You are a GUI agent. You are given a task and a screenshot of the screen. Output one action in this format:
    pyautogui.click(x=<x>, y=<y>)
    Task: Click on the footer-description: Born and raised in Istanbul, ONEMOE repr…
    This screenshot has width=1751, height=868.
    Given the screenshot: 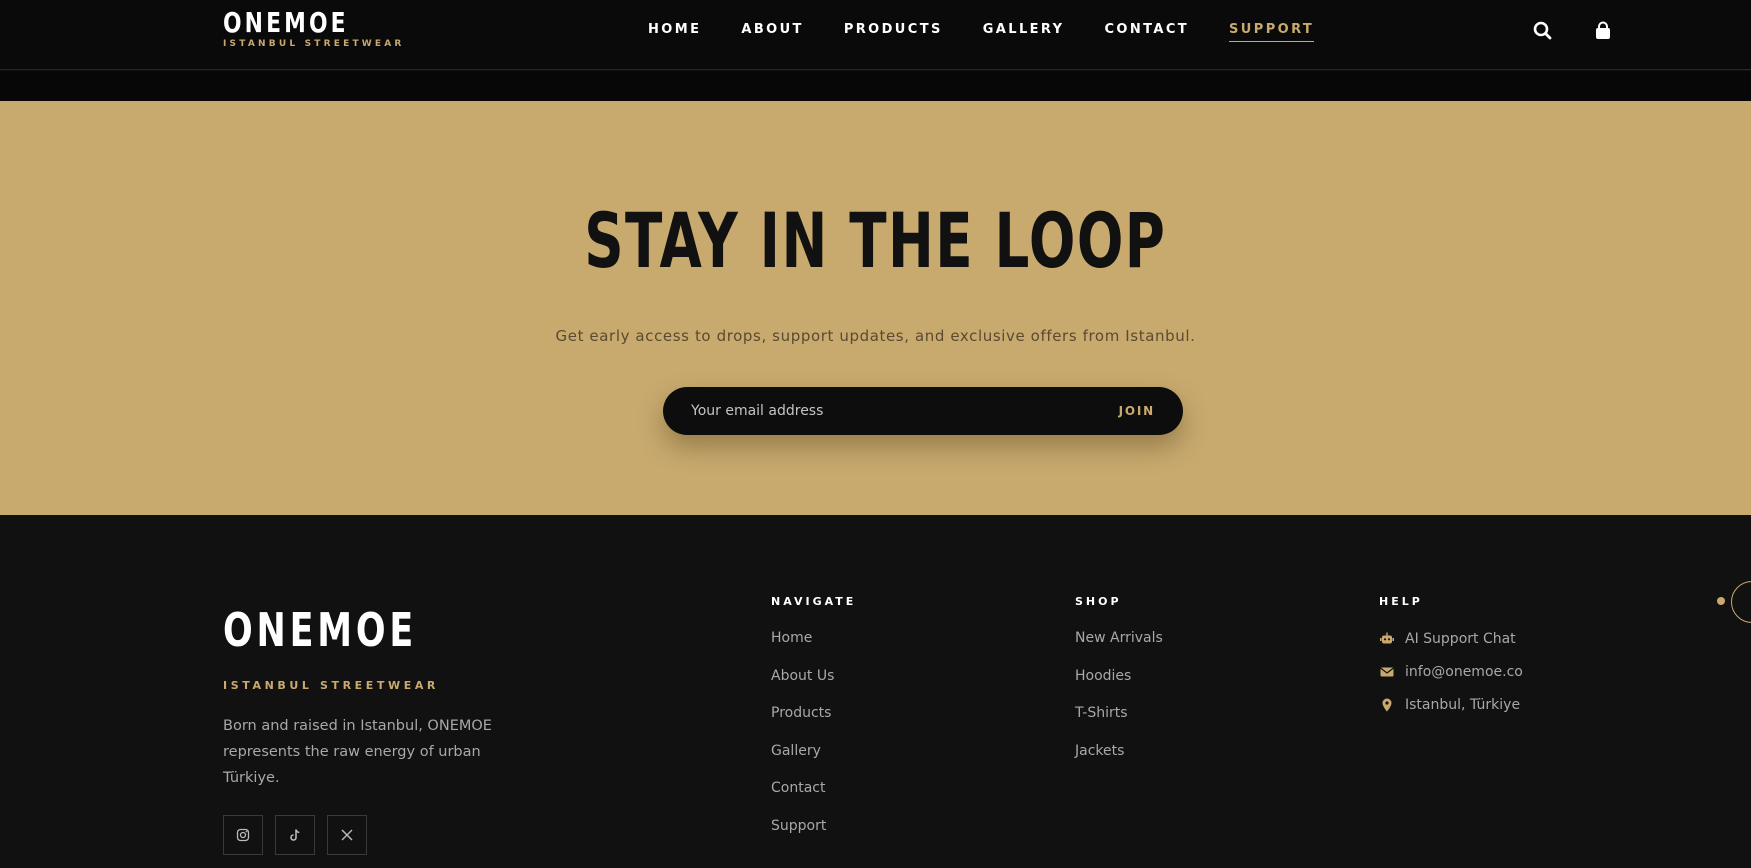 What is the action you would take?
    pyautogui.click(x=357, y=752)
    